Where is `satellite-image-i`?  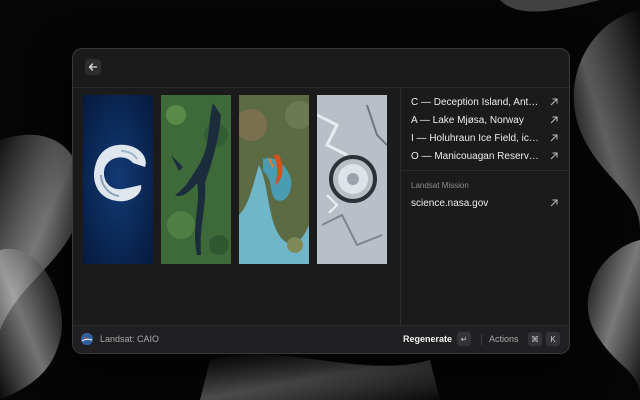
satellite-image-i is located at coordinates (274, 179).